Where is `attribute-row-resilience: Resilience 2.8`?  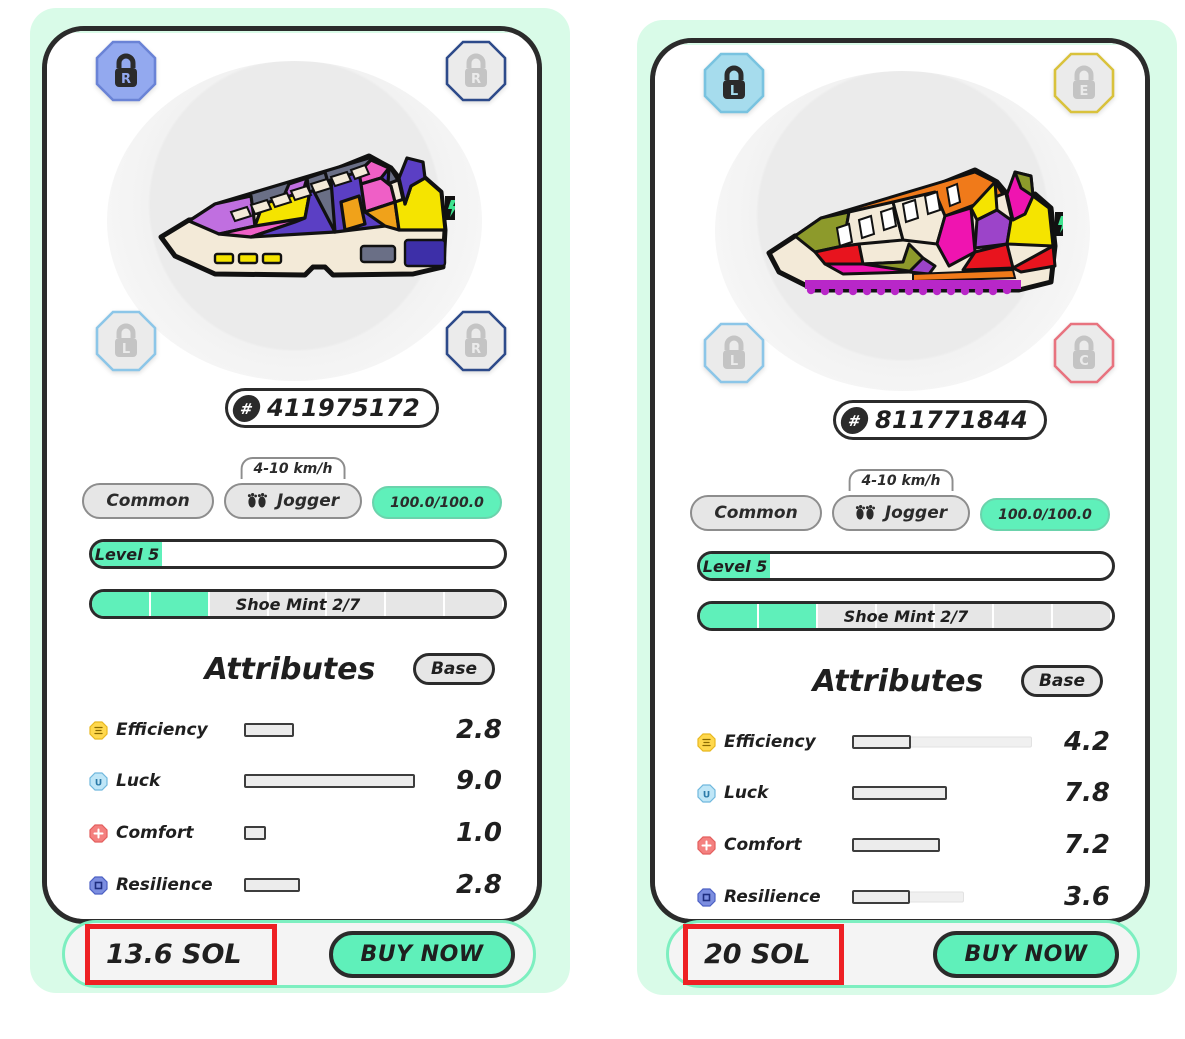 attribute-row-resilience: Resilience 2.8 is located at coordinates (298, 885).